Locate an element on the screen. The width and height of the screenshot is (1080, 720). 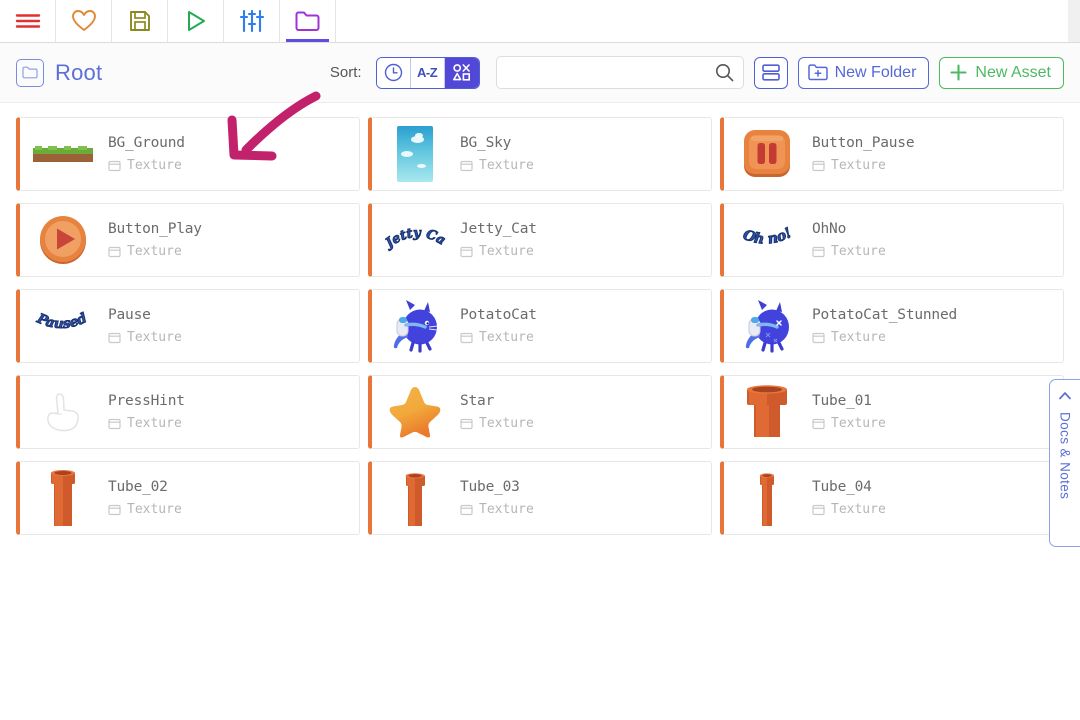
favorite-icon is located at coordinates (83, 20).